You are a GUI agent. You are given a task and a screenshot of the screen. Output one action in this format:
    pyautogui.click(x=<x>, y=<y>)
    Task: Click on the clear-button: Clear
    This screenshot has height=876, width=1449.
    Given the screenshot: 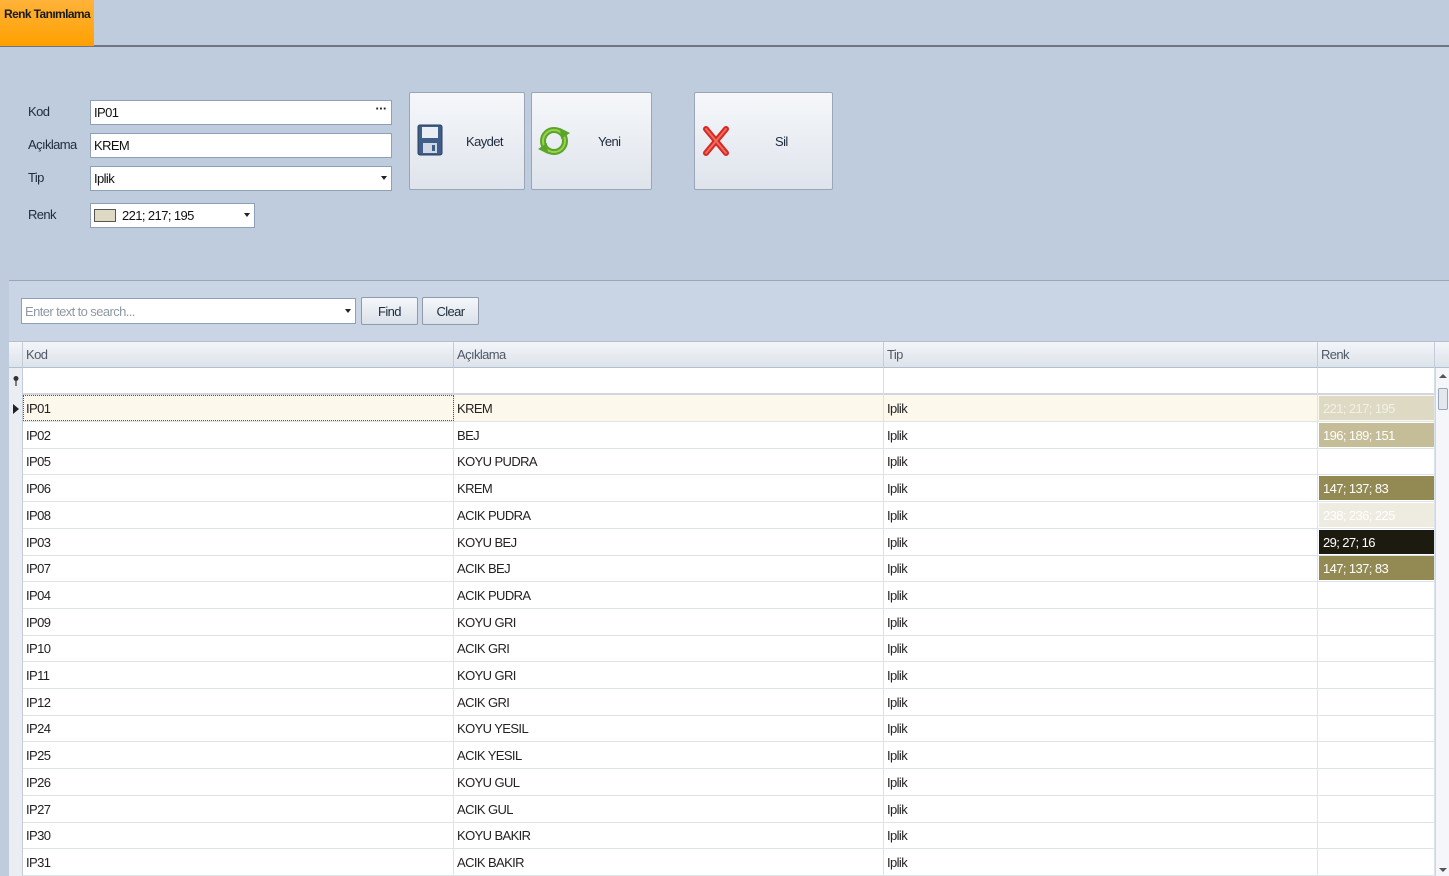 What is the action you would take?
    pyautogui.click(x=450, y=311)
    